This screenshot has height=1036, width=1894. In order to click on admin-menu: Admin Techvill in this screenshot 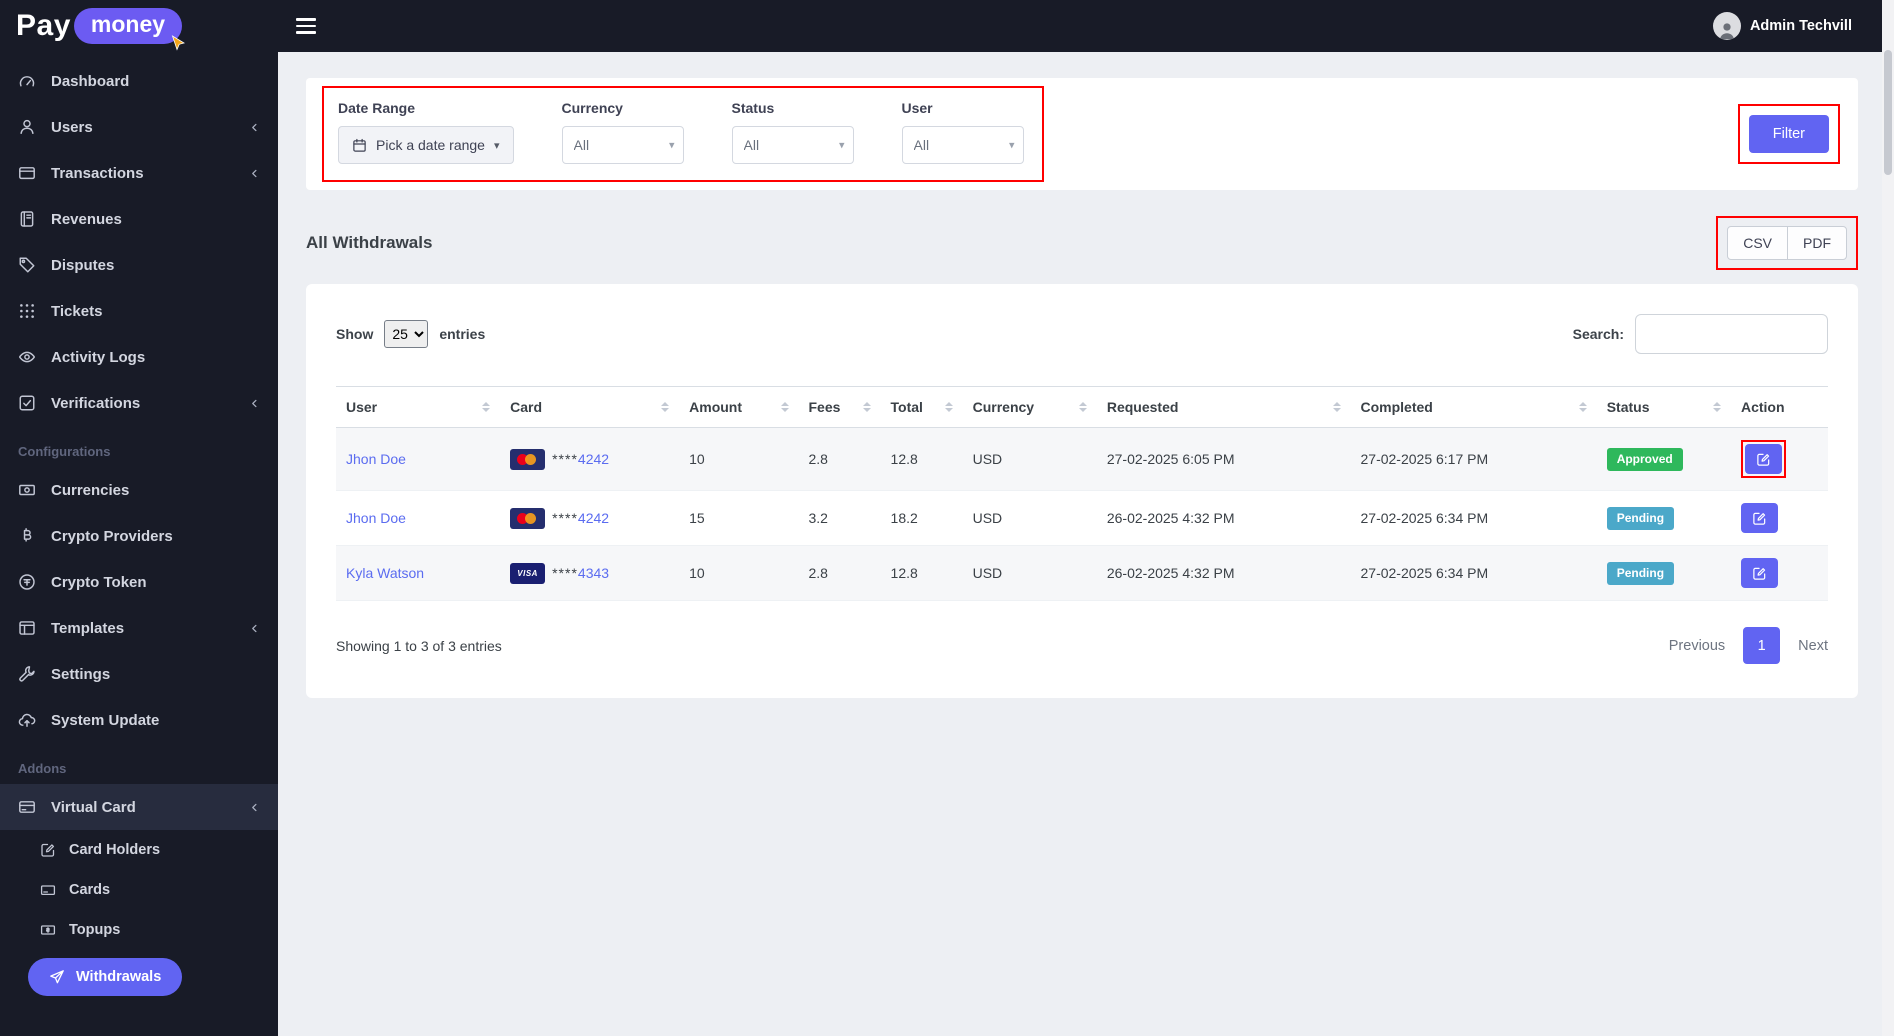, I will do `click(1782, 26)`.